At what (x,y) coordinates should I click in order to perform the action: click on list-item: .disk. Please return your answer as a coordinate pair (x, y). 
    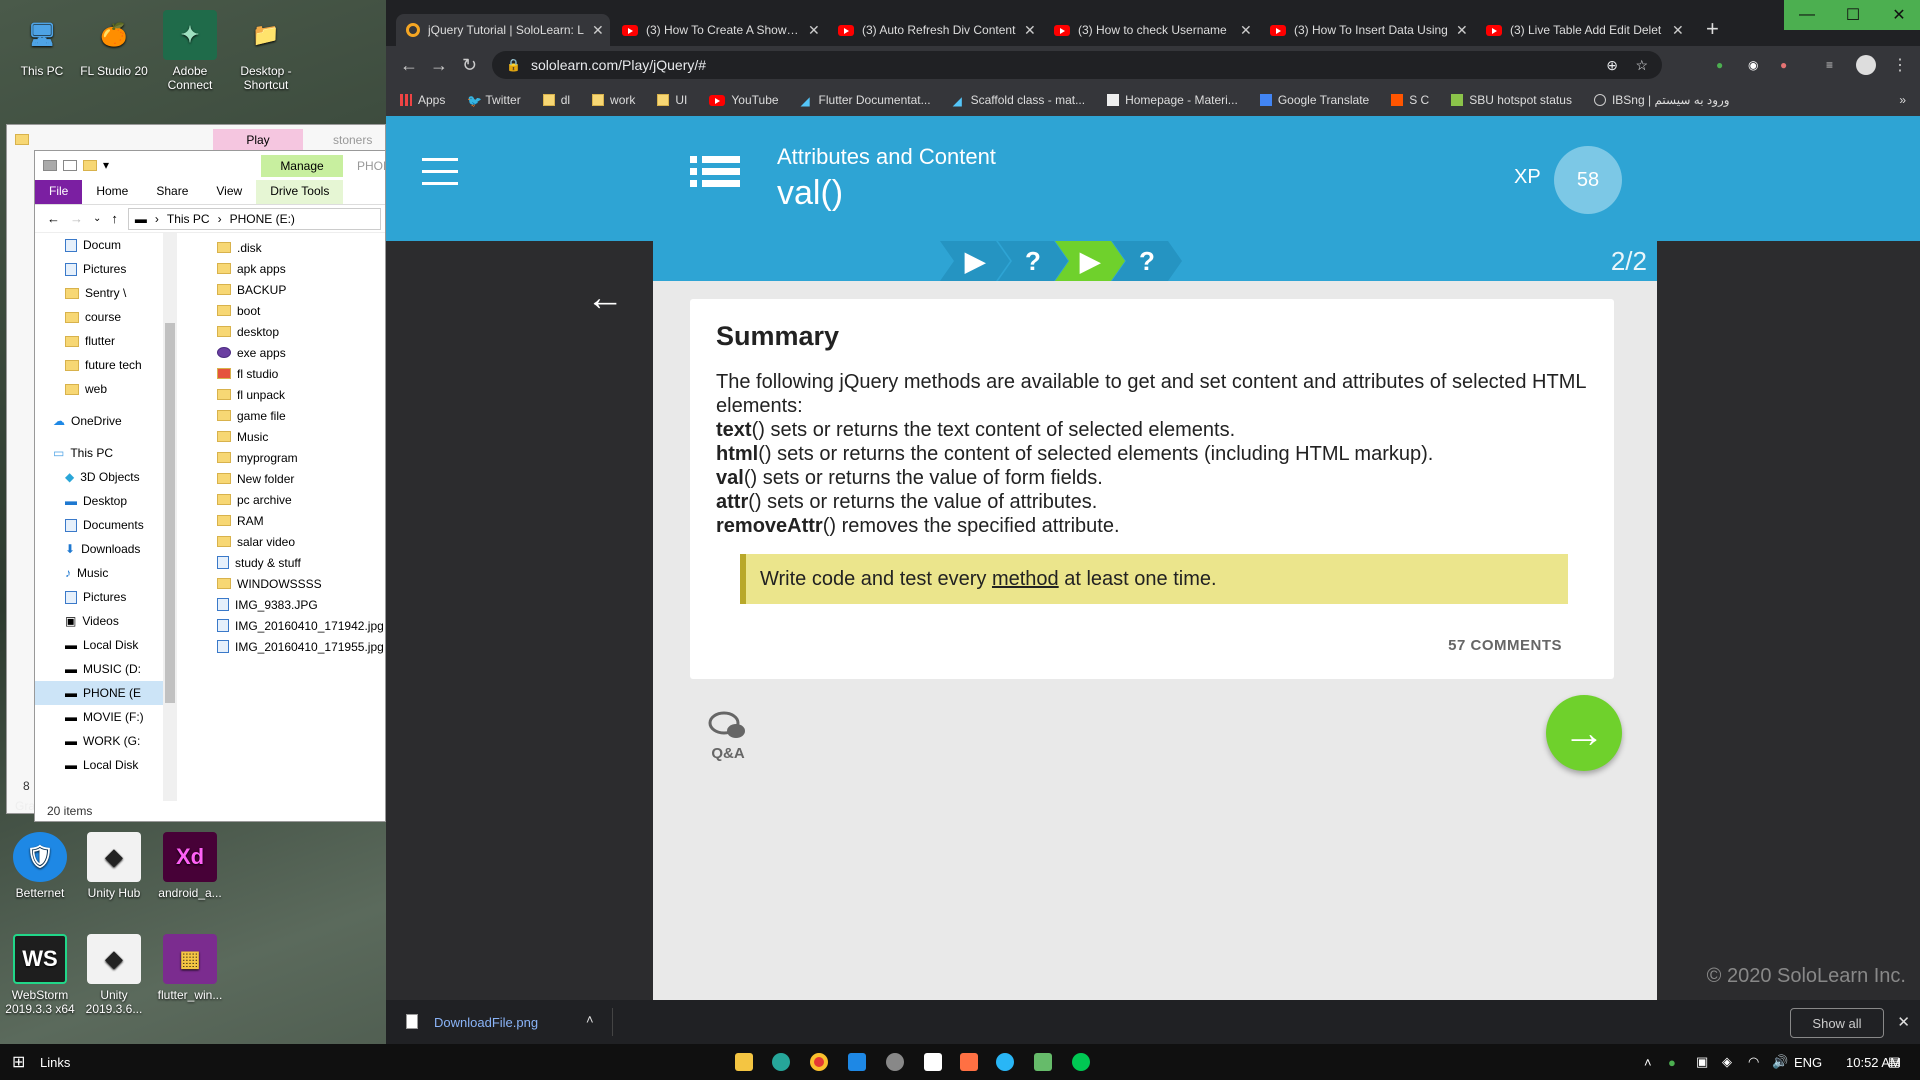
    Looking at the image, I should click on (281, 247).